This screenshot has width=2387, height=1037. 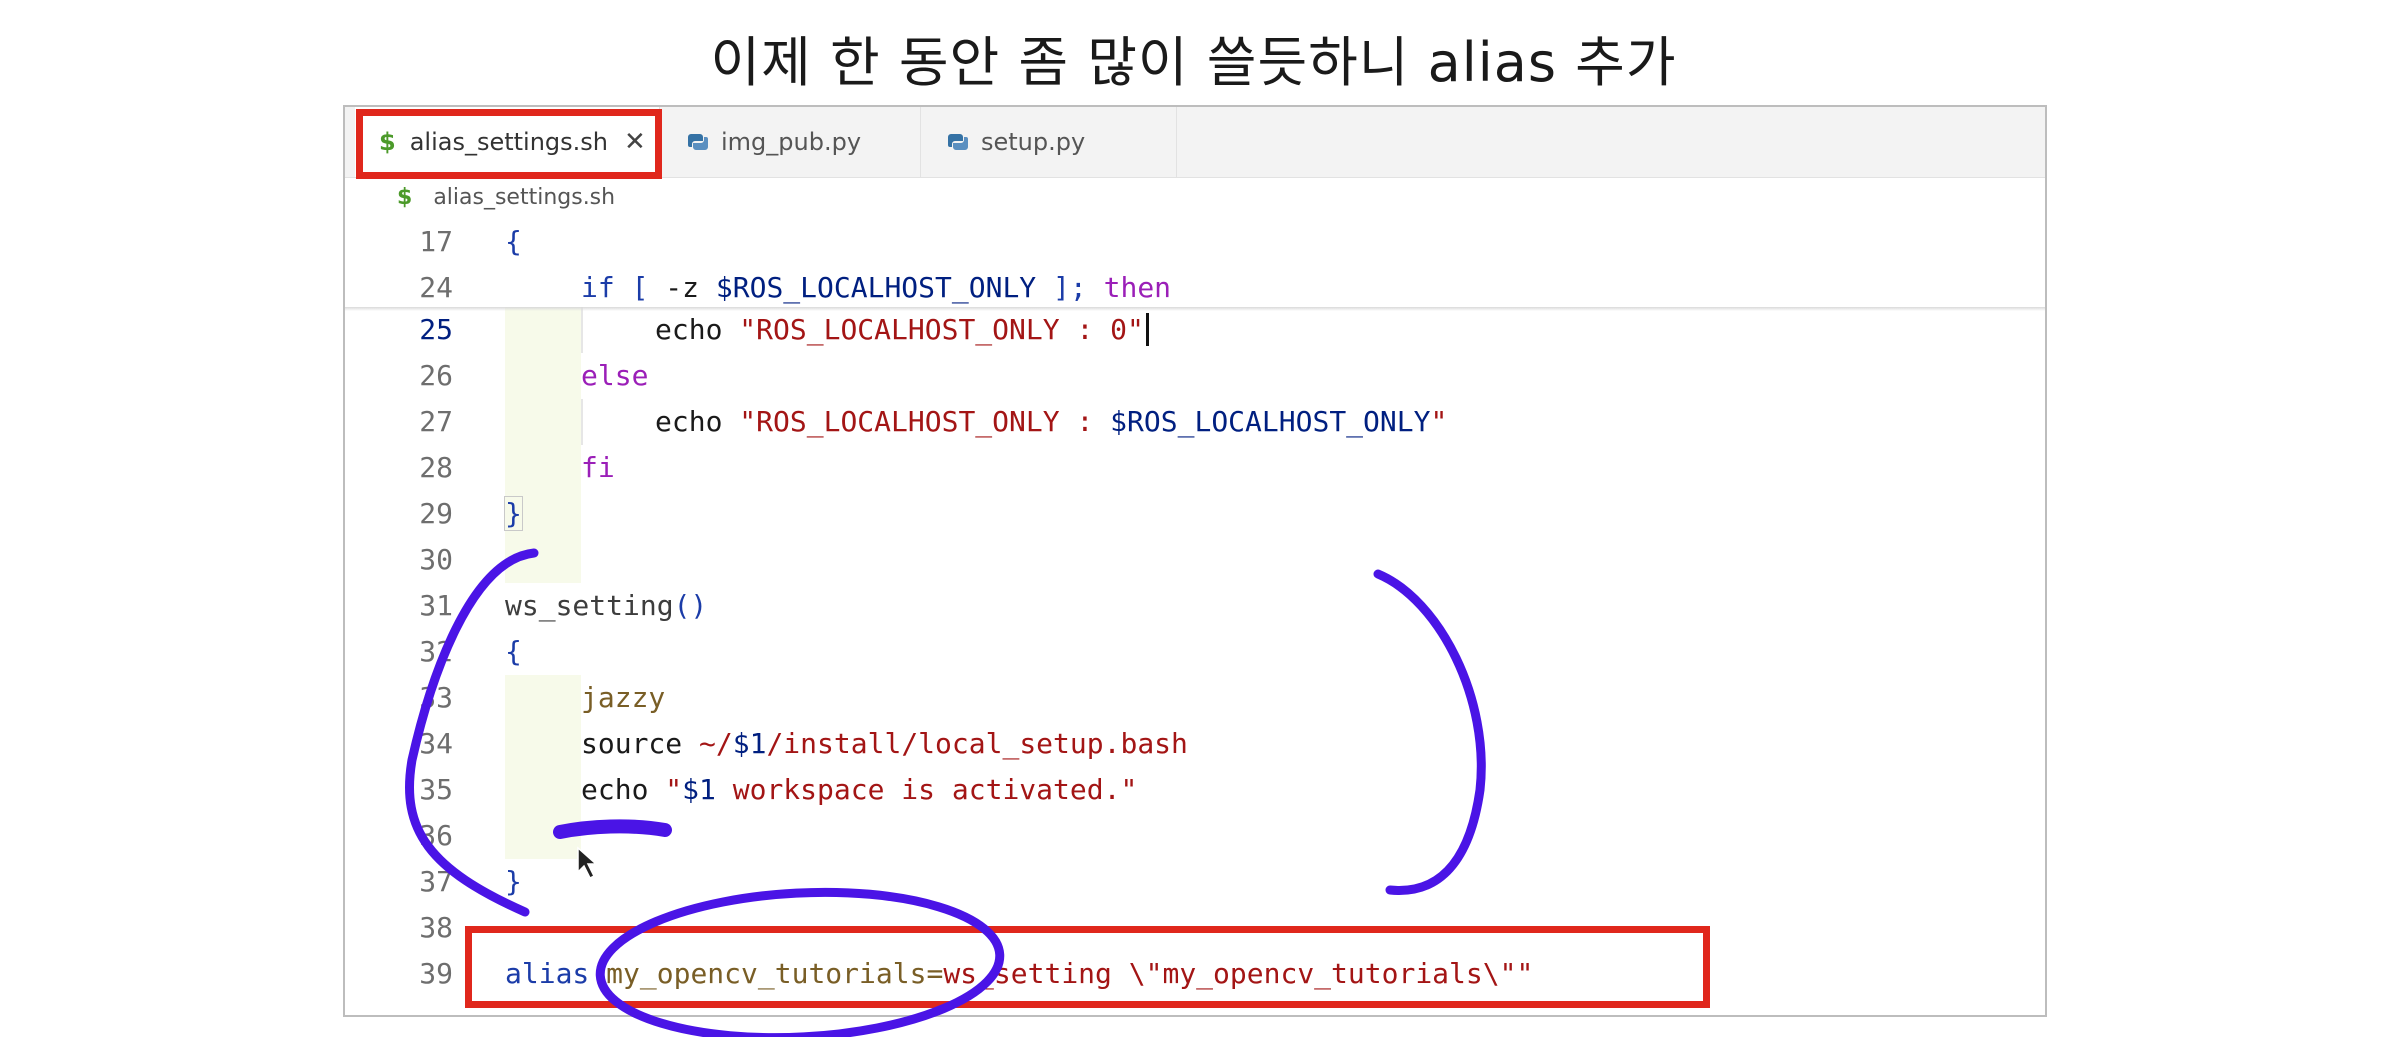 What do you see at coordinates (682, 287) in the screenshot?
I see `flag: -z` at bounding box center [682, 287].